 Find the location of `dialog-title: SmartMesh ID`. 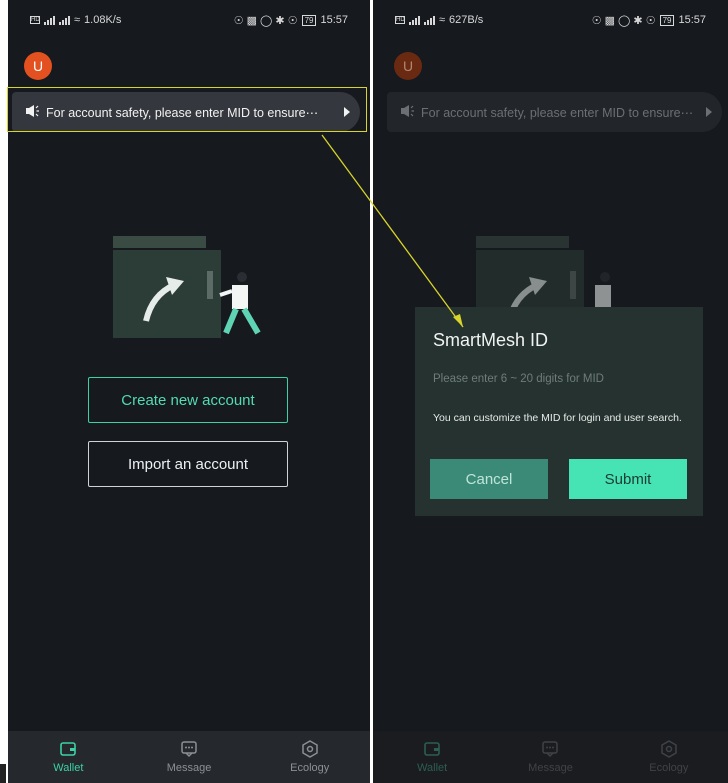

dialog-title: SmartMesh ID is located at coordinates (491, 340).